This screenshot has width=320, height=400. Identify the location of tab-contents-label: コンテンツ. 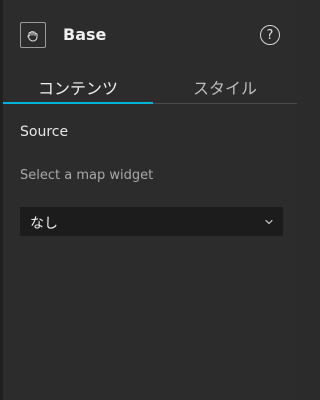
(77, 88).